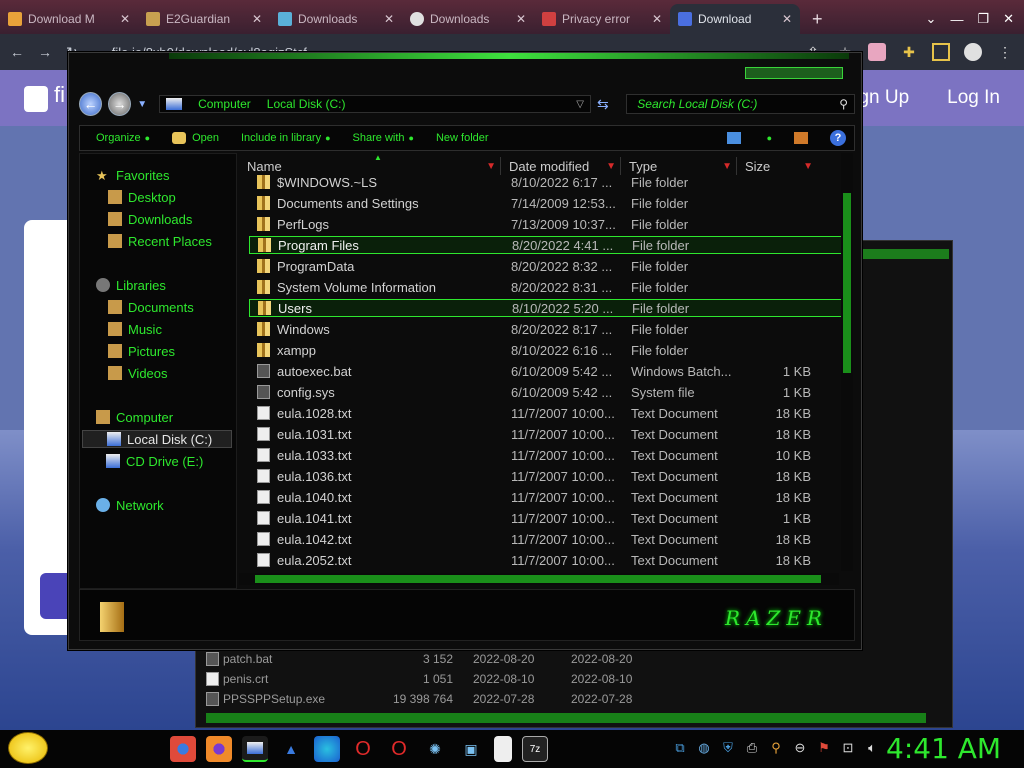  Describe the element at coordinates (704, 748) in the screenshot. I see `globe-icon: ◍` at that location.